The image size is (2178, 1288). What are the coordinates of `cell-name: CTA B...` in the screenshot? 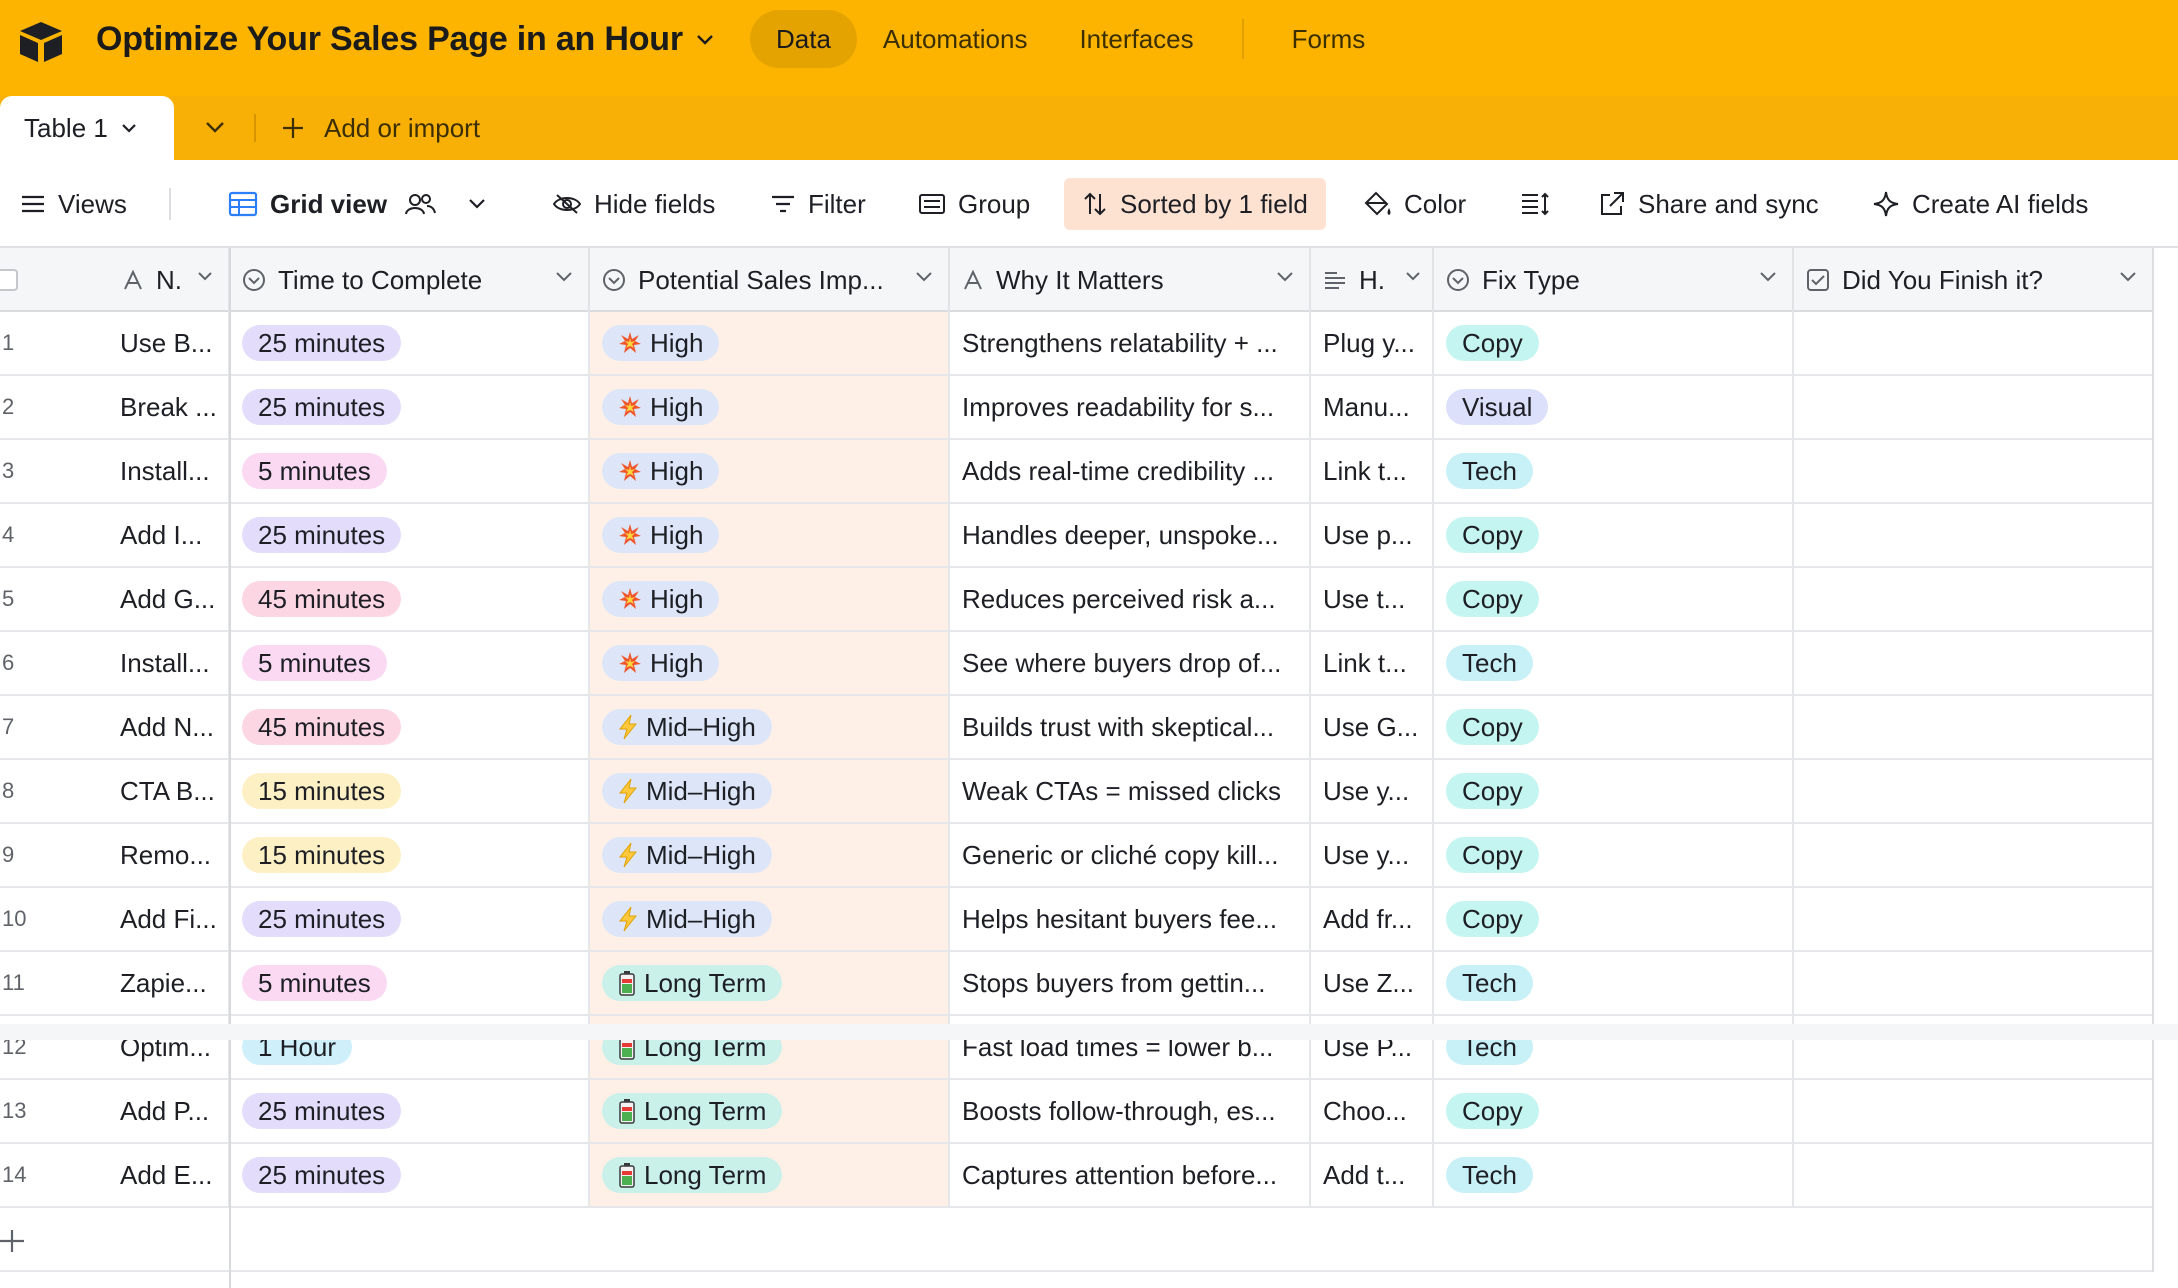 It's located at (170, 791).